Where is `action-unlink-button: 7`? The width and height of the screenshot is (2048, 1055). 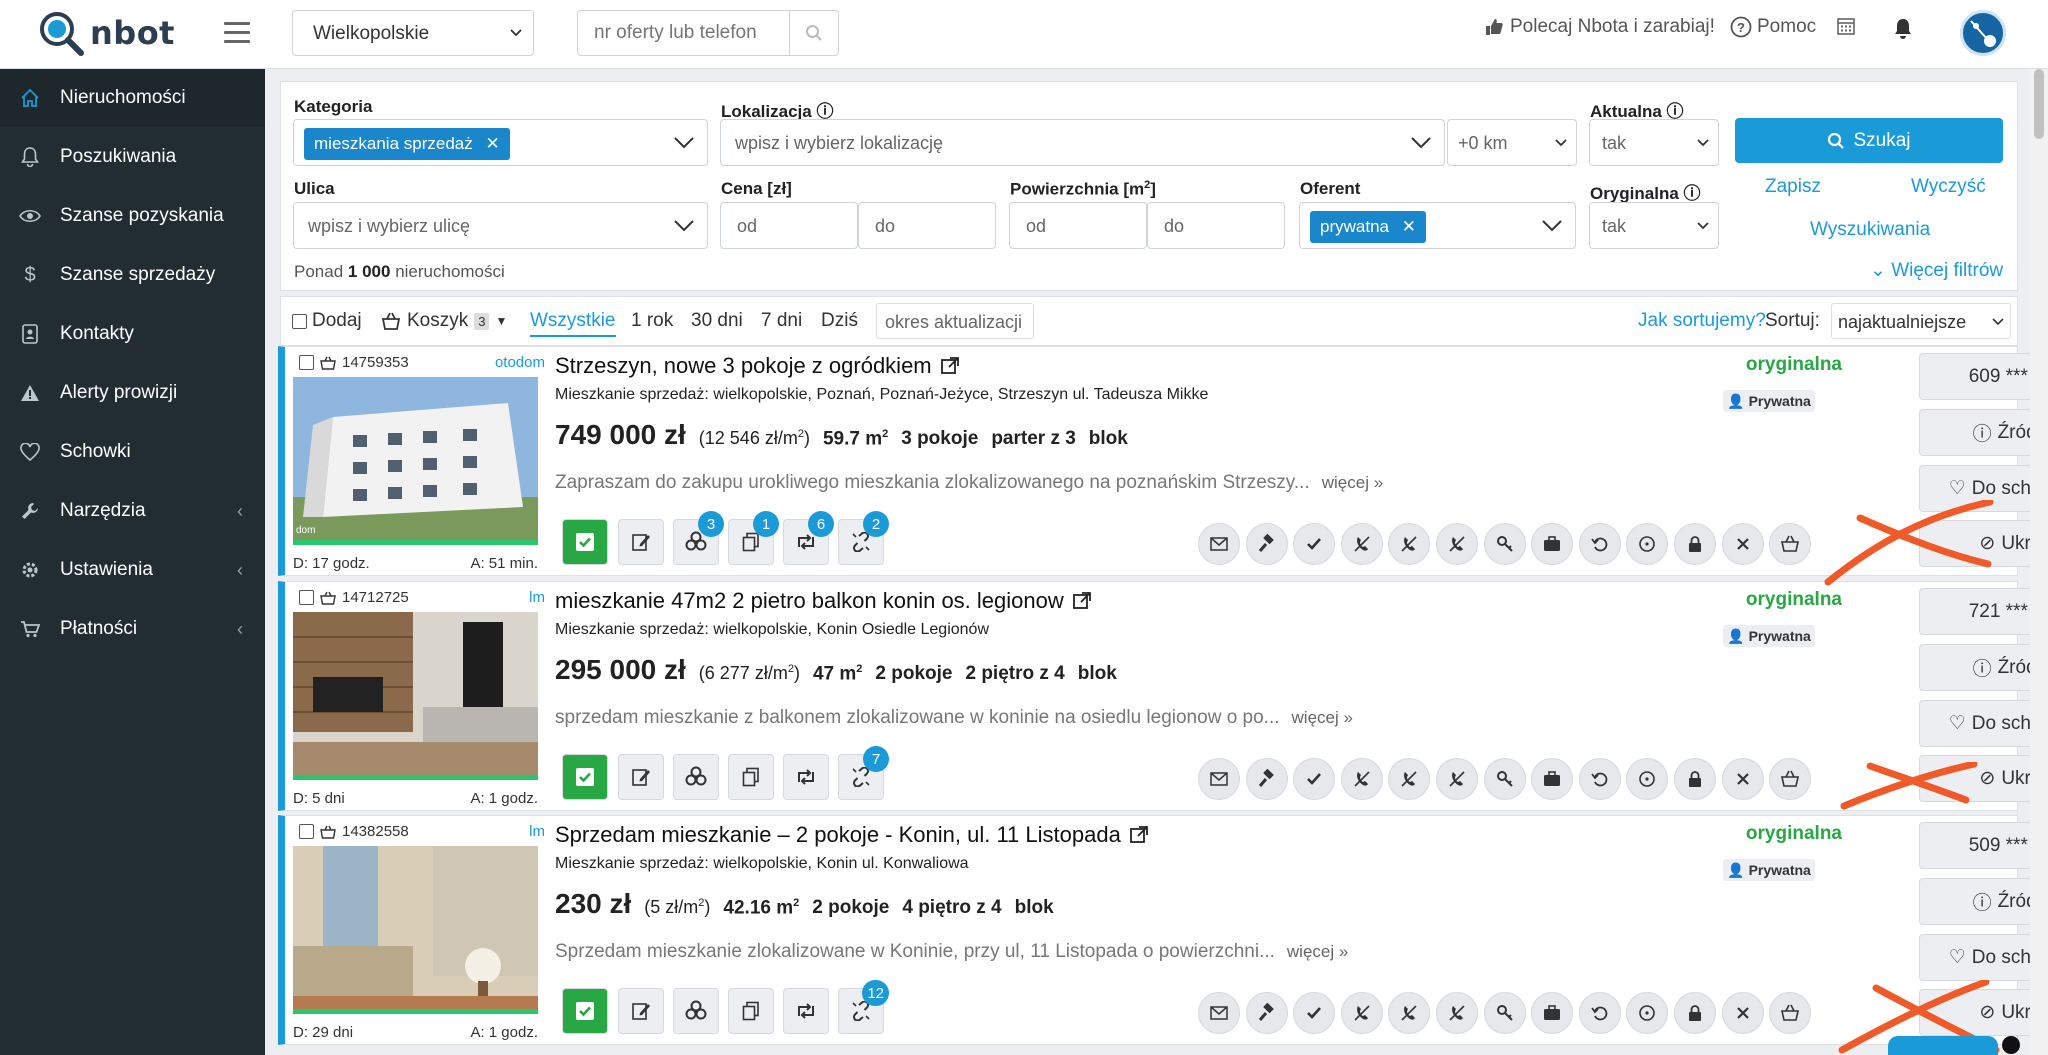
action-unlink-button: 7 is located at coordinates (863, 773).